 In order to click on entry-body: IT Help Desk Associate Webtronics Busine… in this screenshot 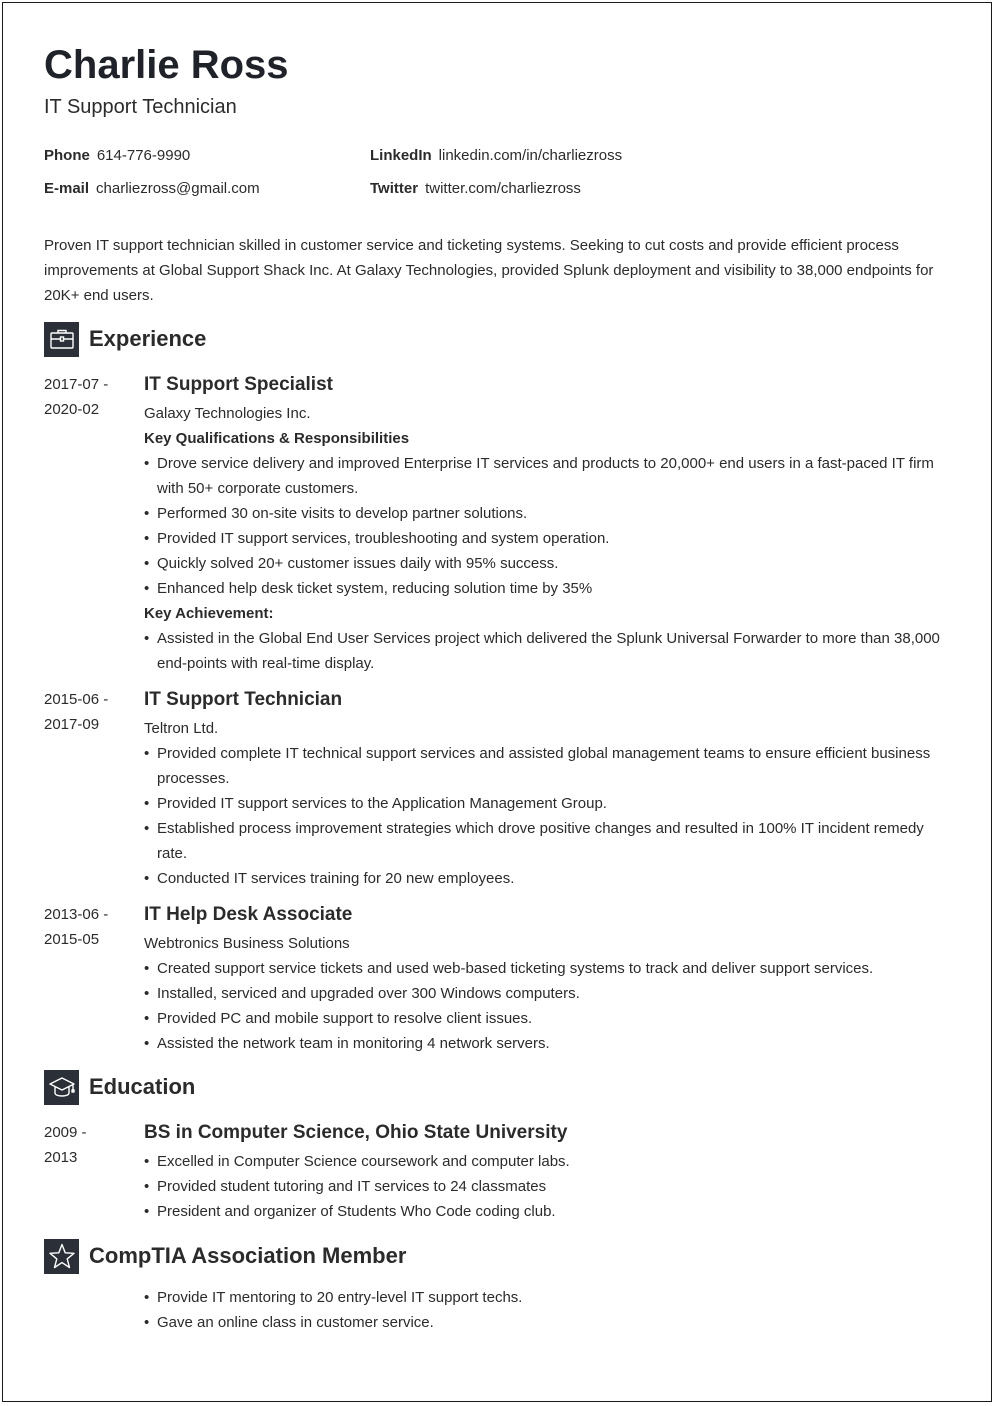, I will do `click(544, 979)`.